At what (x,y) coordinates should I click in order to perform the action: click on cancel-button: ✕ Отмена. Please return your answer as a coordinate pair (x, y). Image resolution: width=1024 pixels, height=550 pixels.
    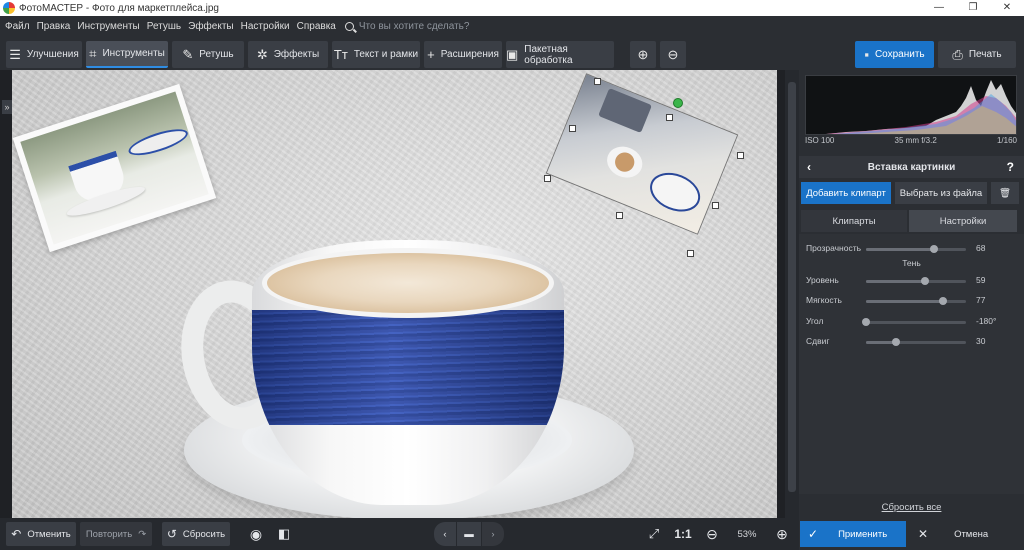
    Looking at the image, I should click on (966, 534).